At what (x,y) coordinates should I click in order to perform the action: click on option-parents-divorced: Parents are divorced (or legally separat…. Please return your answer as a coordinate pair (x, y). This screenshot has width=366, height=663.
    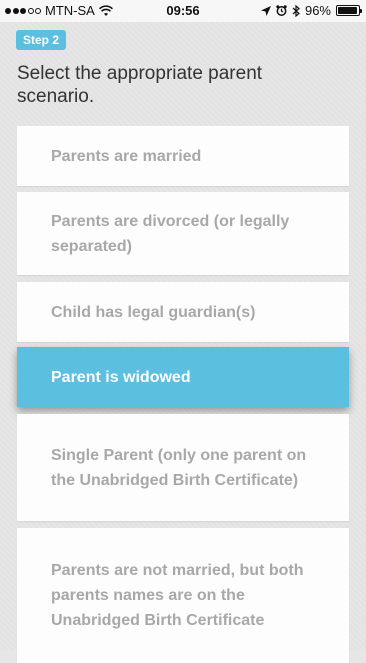
    Looking at the image, I should click on (183, 233).